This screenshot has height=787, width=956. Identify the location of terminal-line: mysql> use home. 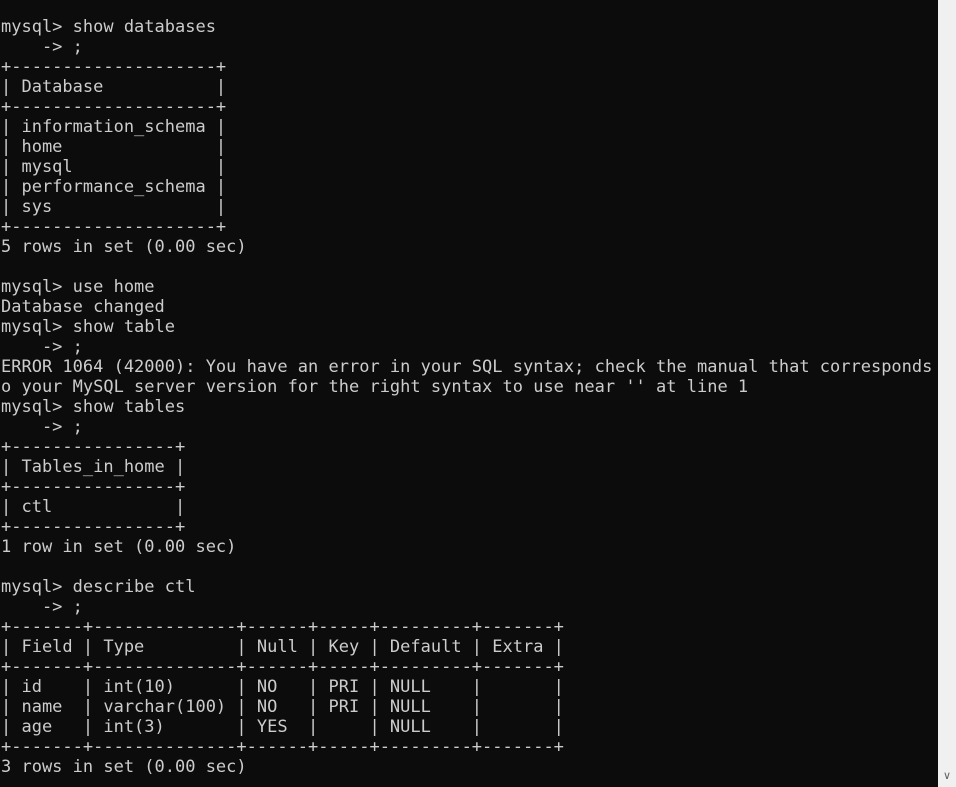
(78, 287).